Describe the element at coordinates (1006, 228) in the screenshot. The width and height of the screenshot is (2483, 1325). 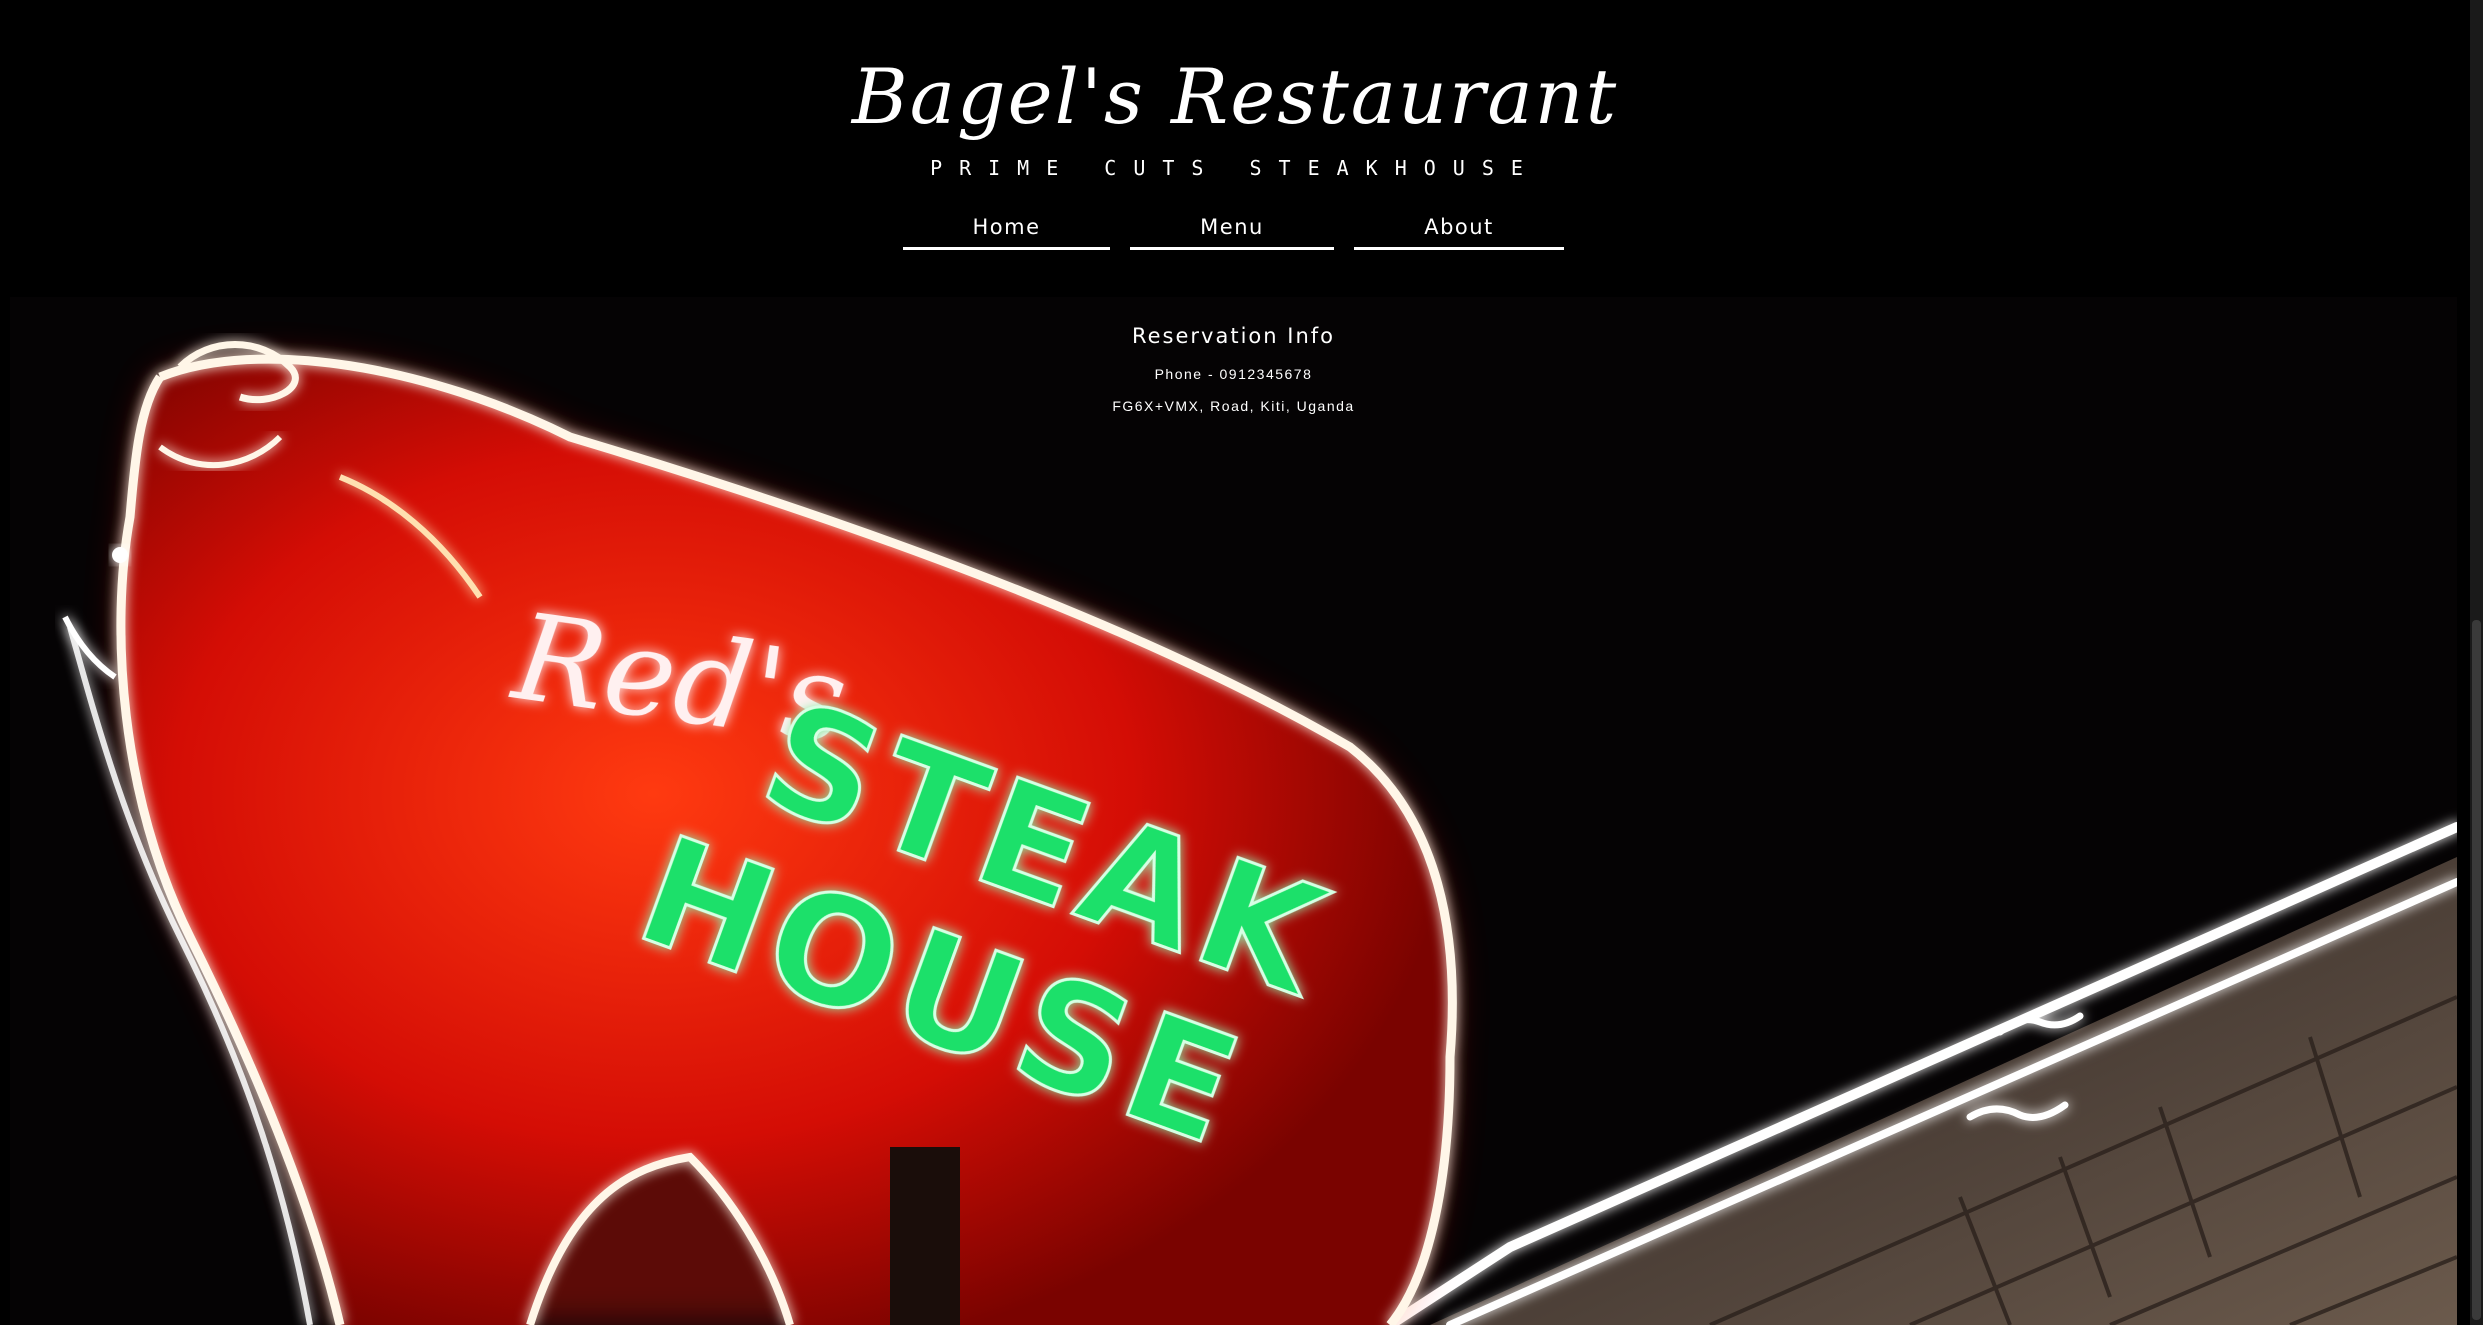
I see `nav-home-link: Home` at that location.